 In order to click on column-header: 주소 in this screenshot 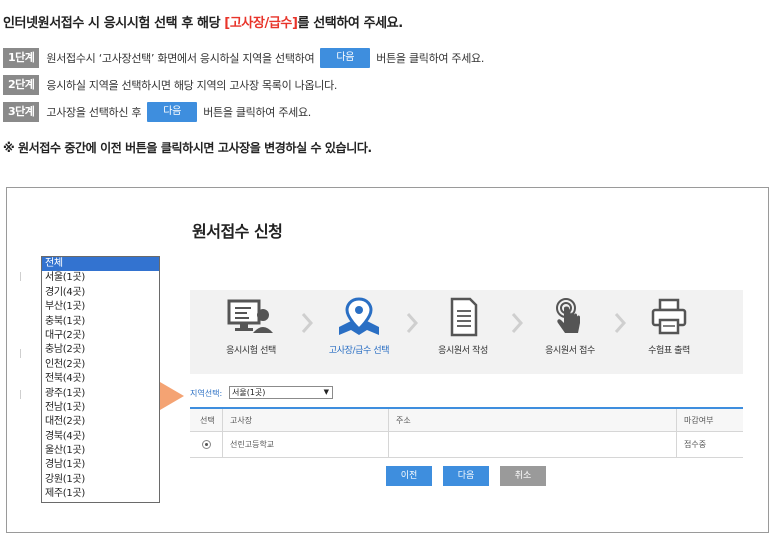, I will do `click(403, 420)`.